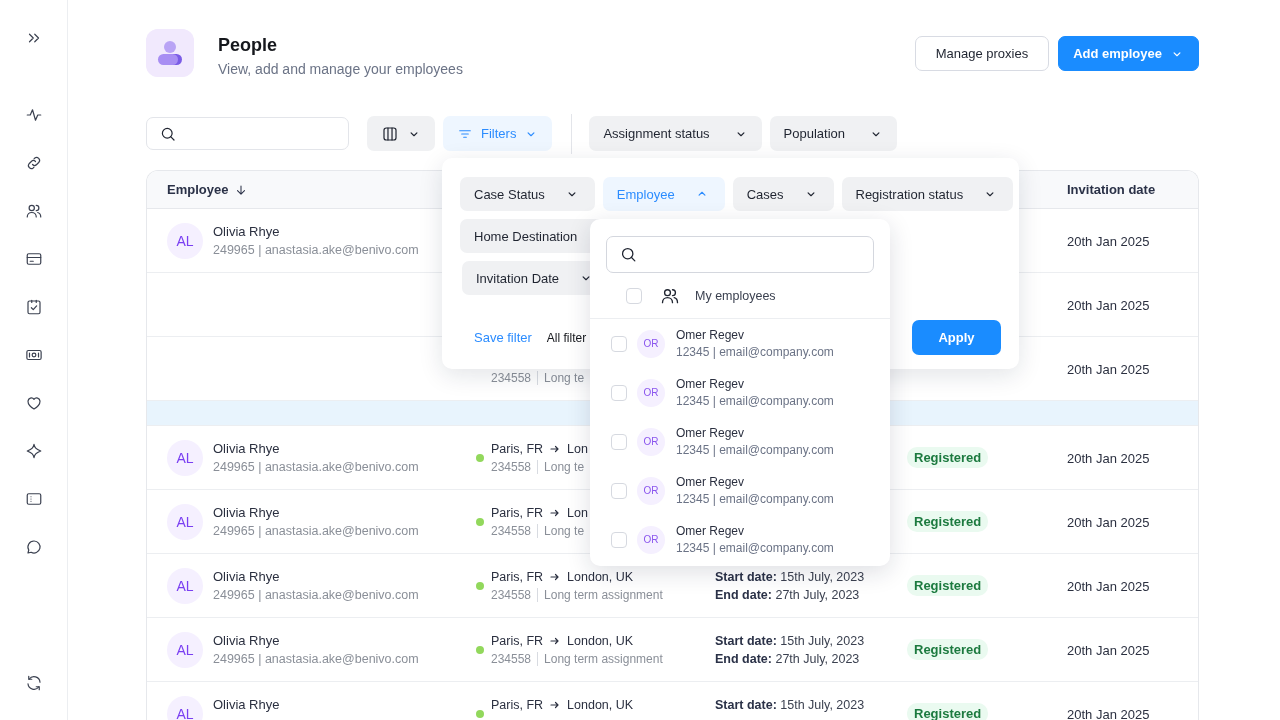 The image size is (1280, 720). What do you see at coordinates (248, 45) in the screenshot?
I see `page-title: People` at bounding box center [248, 45].